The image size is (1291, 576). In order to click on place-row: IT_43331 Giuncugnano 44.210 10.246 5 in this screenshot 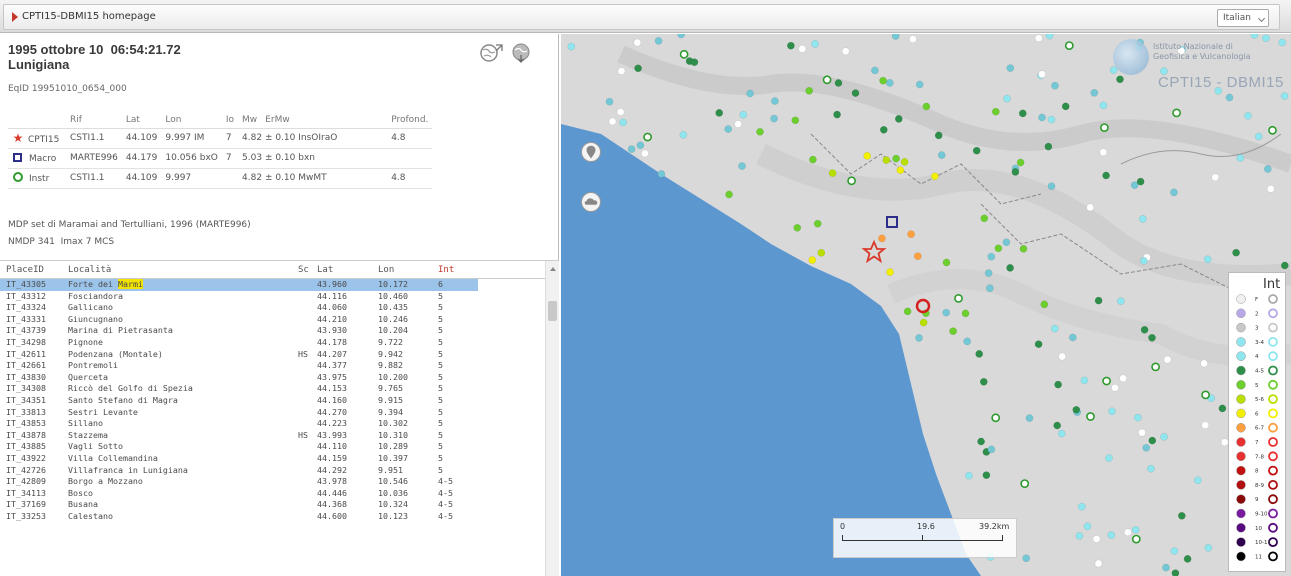, I will do `click(272, 320)`.